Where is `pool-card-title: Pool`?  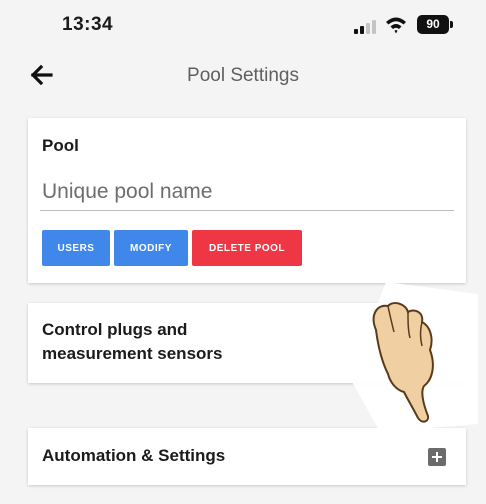 pool-card-title: Pool is located at coordinates (60, 145).